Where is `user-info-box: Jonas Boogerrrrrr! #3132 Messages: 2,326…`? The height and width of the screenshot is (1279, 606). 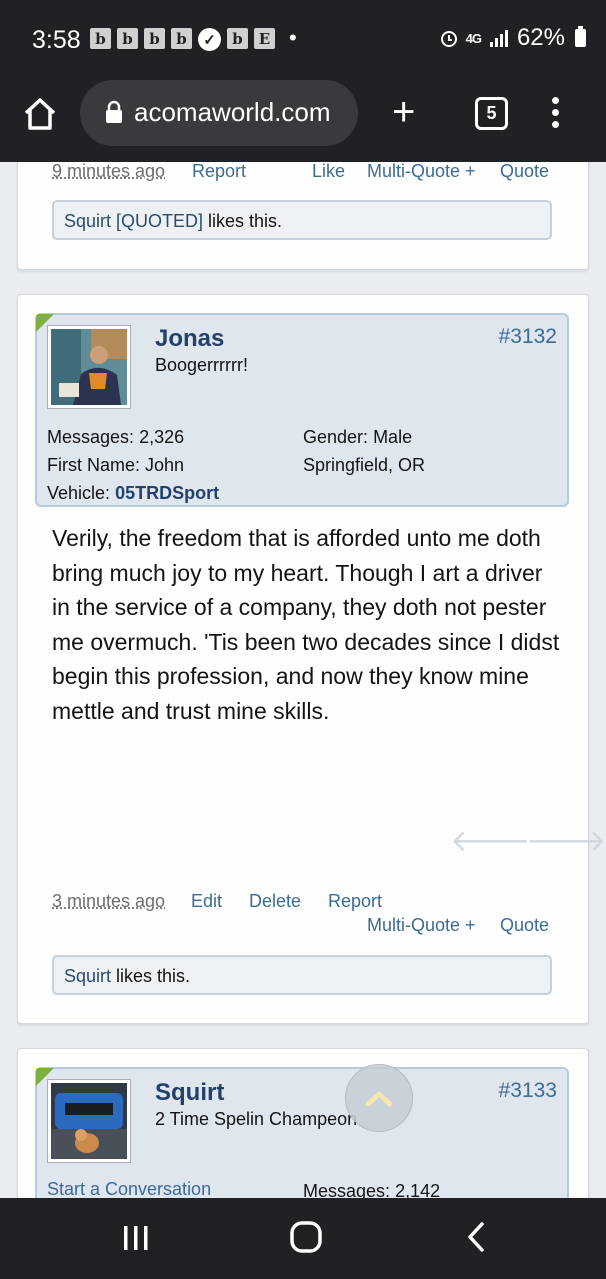 user-info-box: Jonas Boogerrrrrr! #3132 Messages: 2,326… is located at coordinates (302, 410).